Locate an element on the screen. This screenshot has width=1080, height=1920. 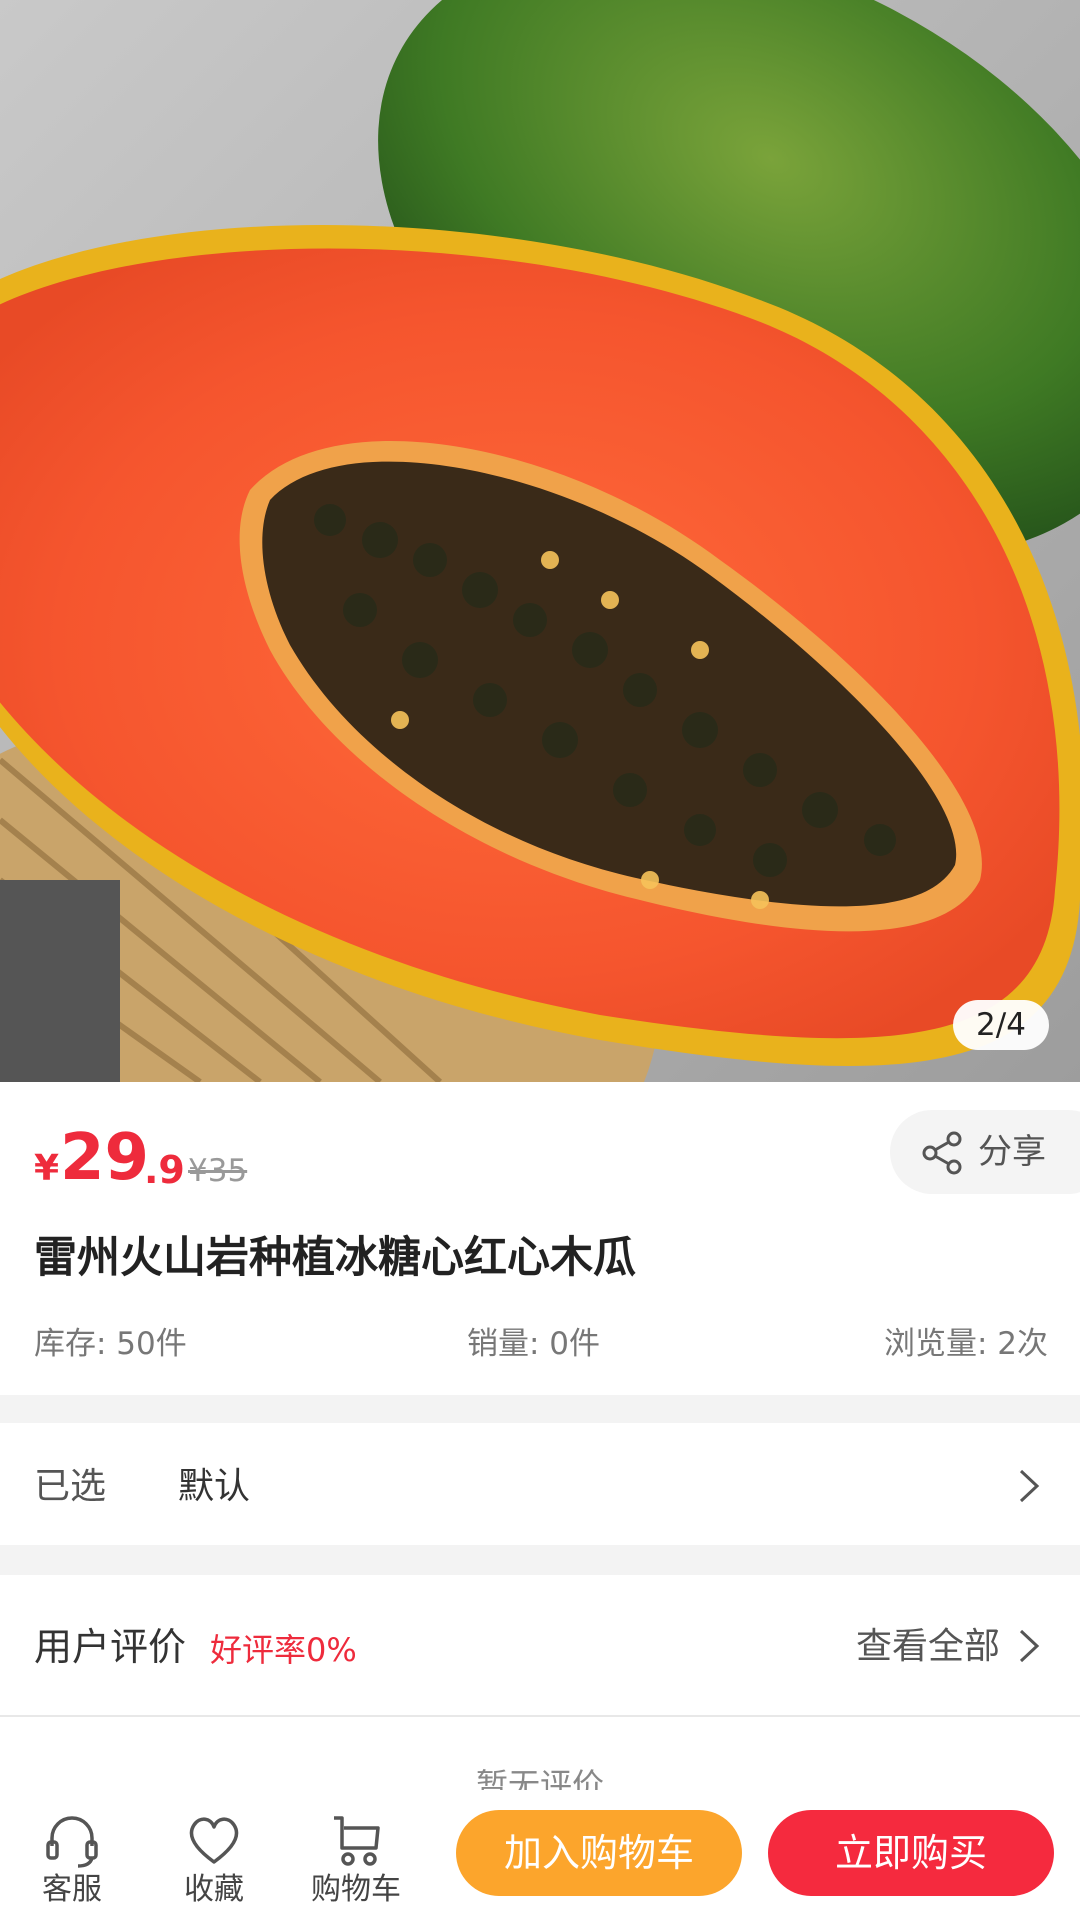
heart-icon is located at coordinates (214, 1840).